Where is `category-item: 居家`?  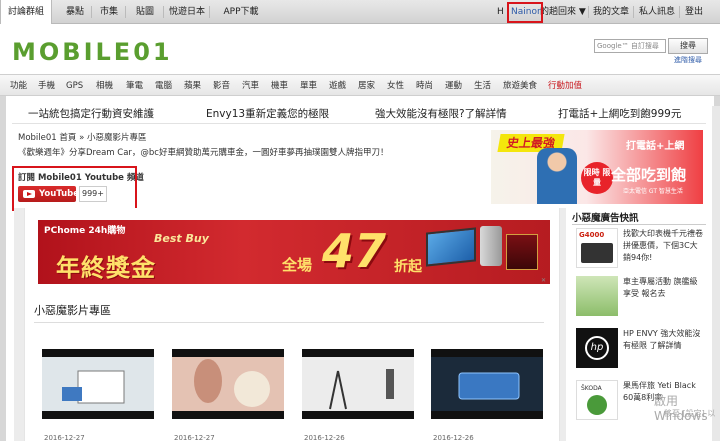
category-item: 居家 is located at coordinates (366, 86).